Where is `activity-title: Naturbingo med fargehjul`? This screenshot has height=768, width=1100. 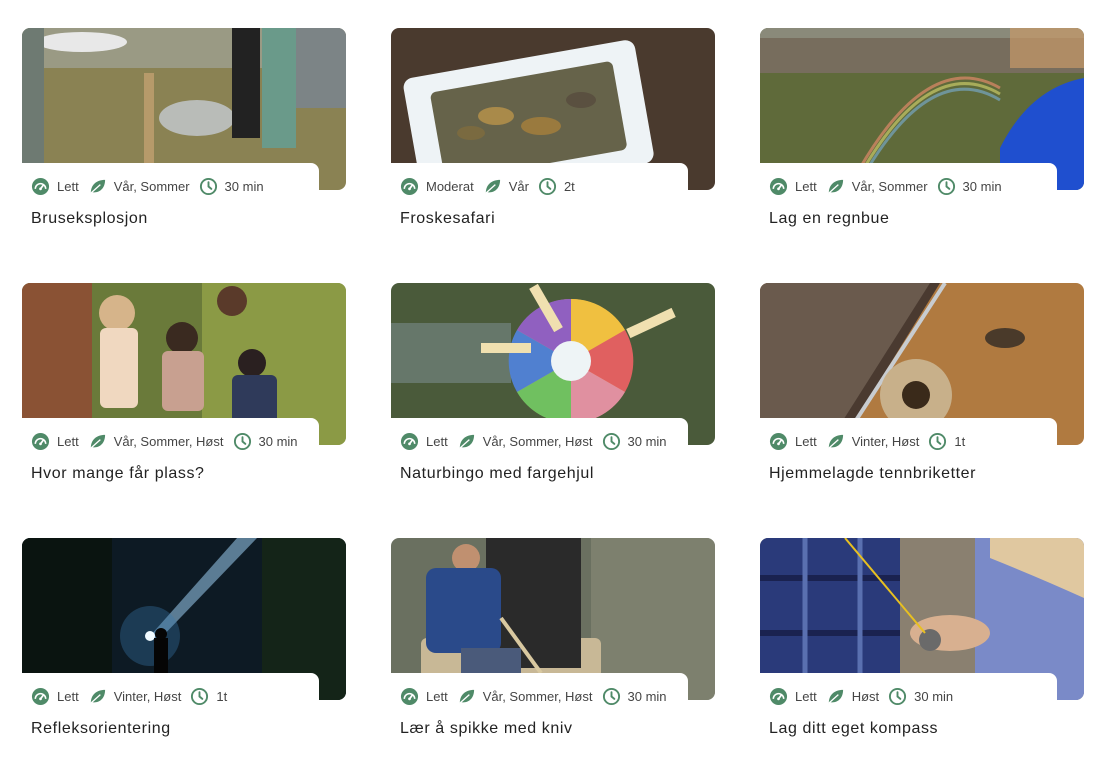
activity-title: Naturbingo med fargehjul is located at coordinates (497, 474).